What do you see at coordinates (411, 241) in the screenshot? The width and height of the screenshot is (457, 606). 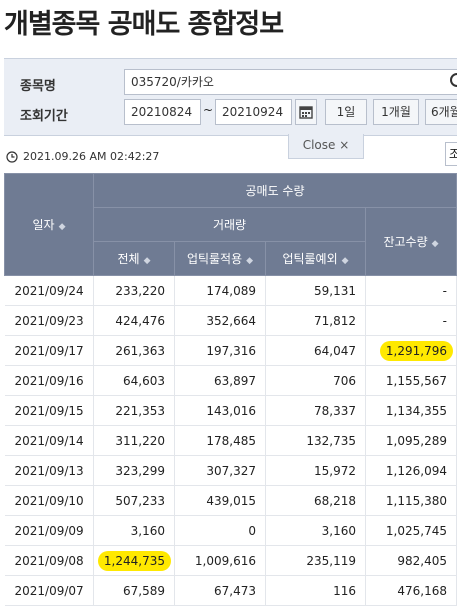 I see `header-balance: 잔고수량 ◆` at bounding box center [411, 241].